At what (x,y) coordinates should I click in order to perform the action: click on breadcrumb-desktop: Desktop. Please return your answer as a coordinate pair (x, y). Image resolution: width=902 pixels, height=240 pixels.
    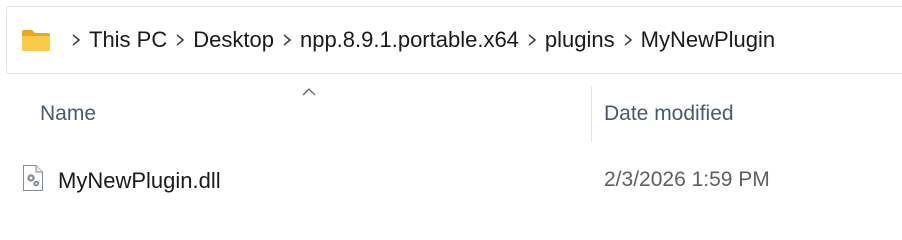
    Looking at the image, I should click on (233, 40).